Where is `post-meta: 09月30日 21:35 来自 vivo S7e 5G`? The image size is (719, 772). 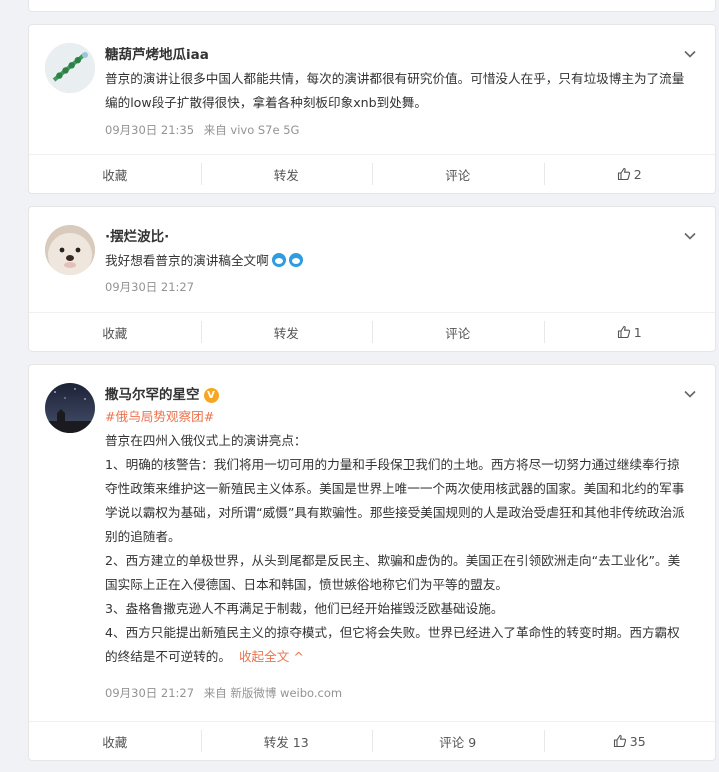
post-meta: 09月30日 21:35 来自 vivo S7e 5G is located at coordinates (205, 130).